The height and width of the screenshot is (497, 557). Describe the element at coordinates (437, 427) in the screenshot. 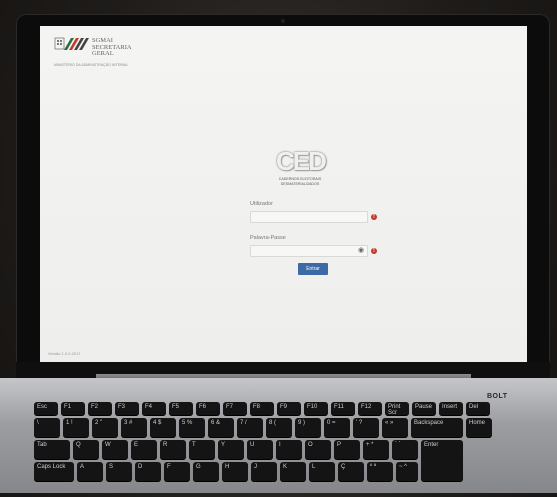

I see `key-backspace: Backspace` at that location.